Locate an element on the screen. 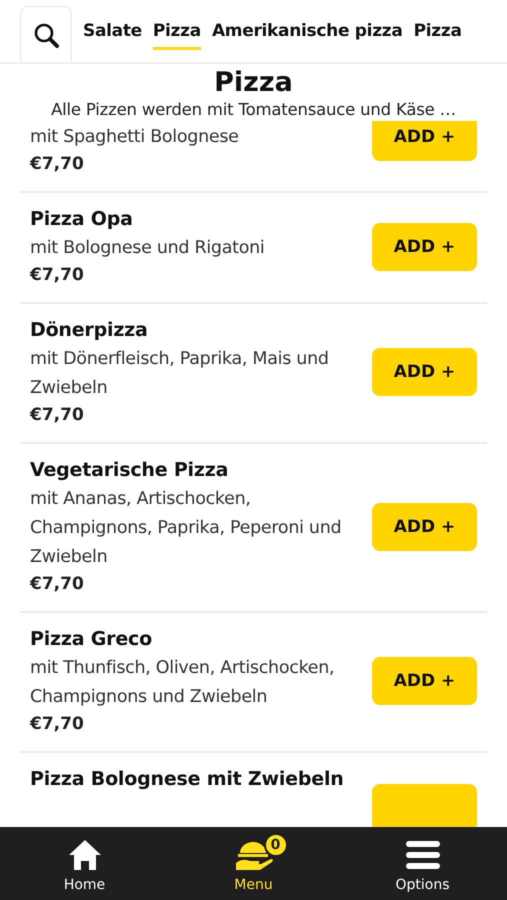 This screenshot has width=507, height=900. dish-description: mit Ananas, Artischocken, Champignons, Paprika, Peperoni und Zwiebeln is located at coordinates (186, 528).